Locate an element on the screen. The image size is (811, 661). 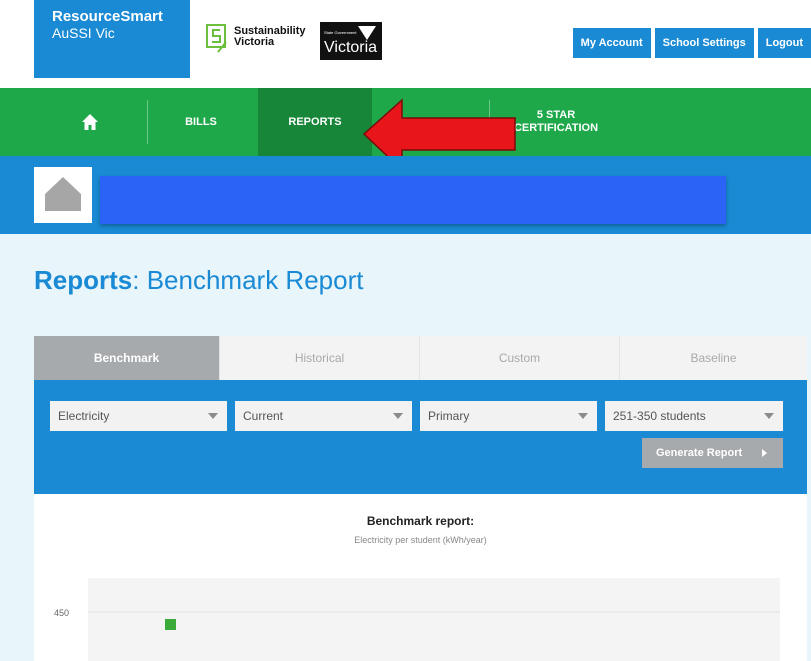
page-title-rest: : Benchmark Report is located at coordinates (248, 280).